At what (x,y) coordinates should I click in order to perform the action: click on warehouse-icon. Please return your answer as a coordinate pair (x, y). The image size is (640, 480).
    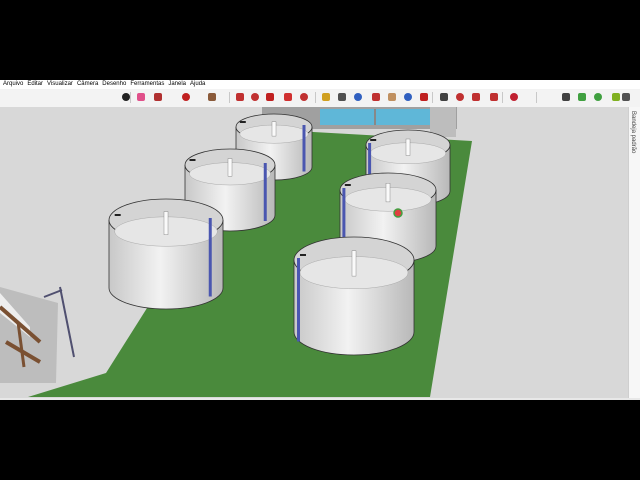
    Looking at the image, I should click on (460, 97).